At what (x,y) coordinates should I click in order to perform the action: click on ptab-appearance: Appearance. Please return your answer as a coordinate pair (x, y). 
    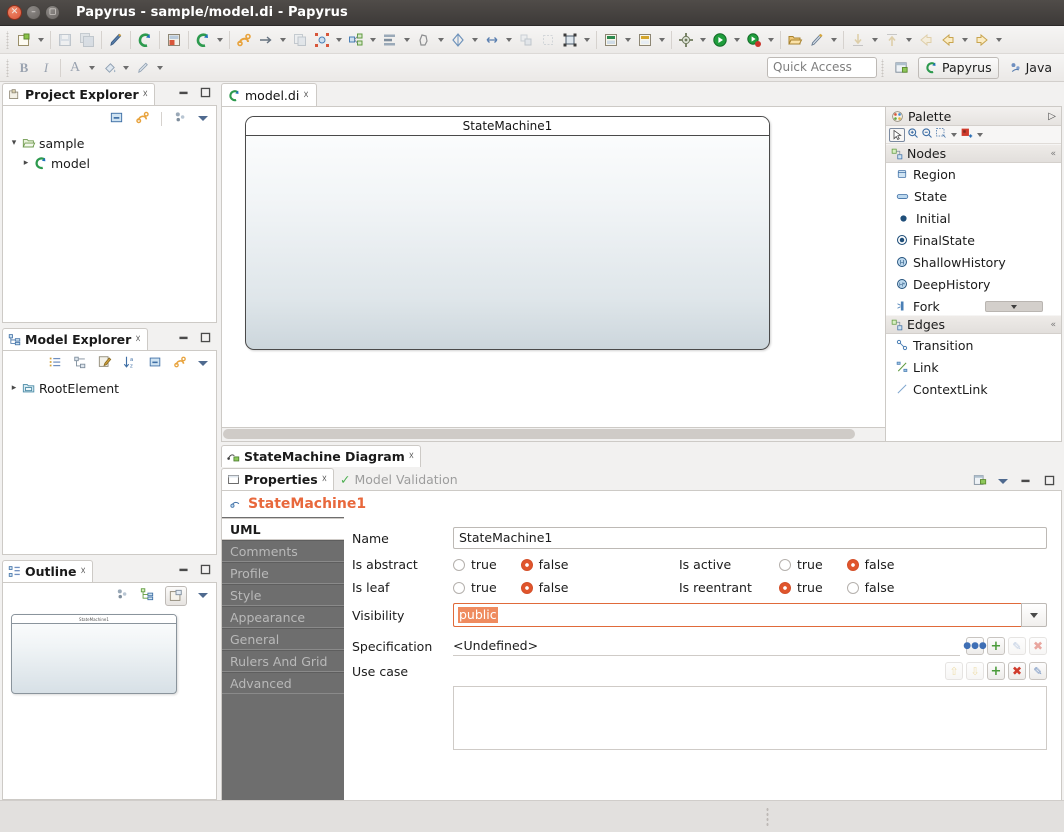
    Looking at the image, I should click on (283, 617).